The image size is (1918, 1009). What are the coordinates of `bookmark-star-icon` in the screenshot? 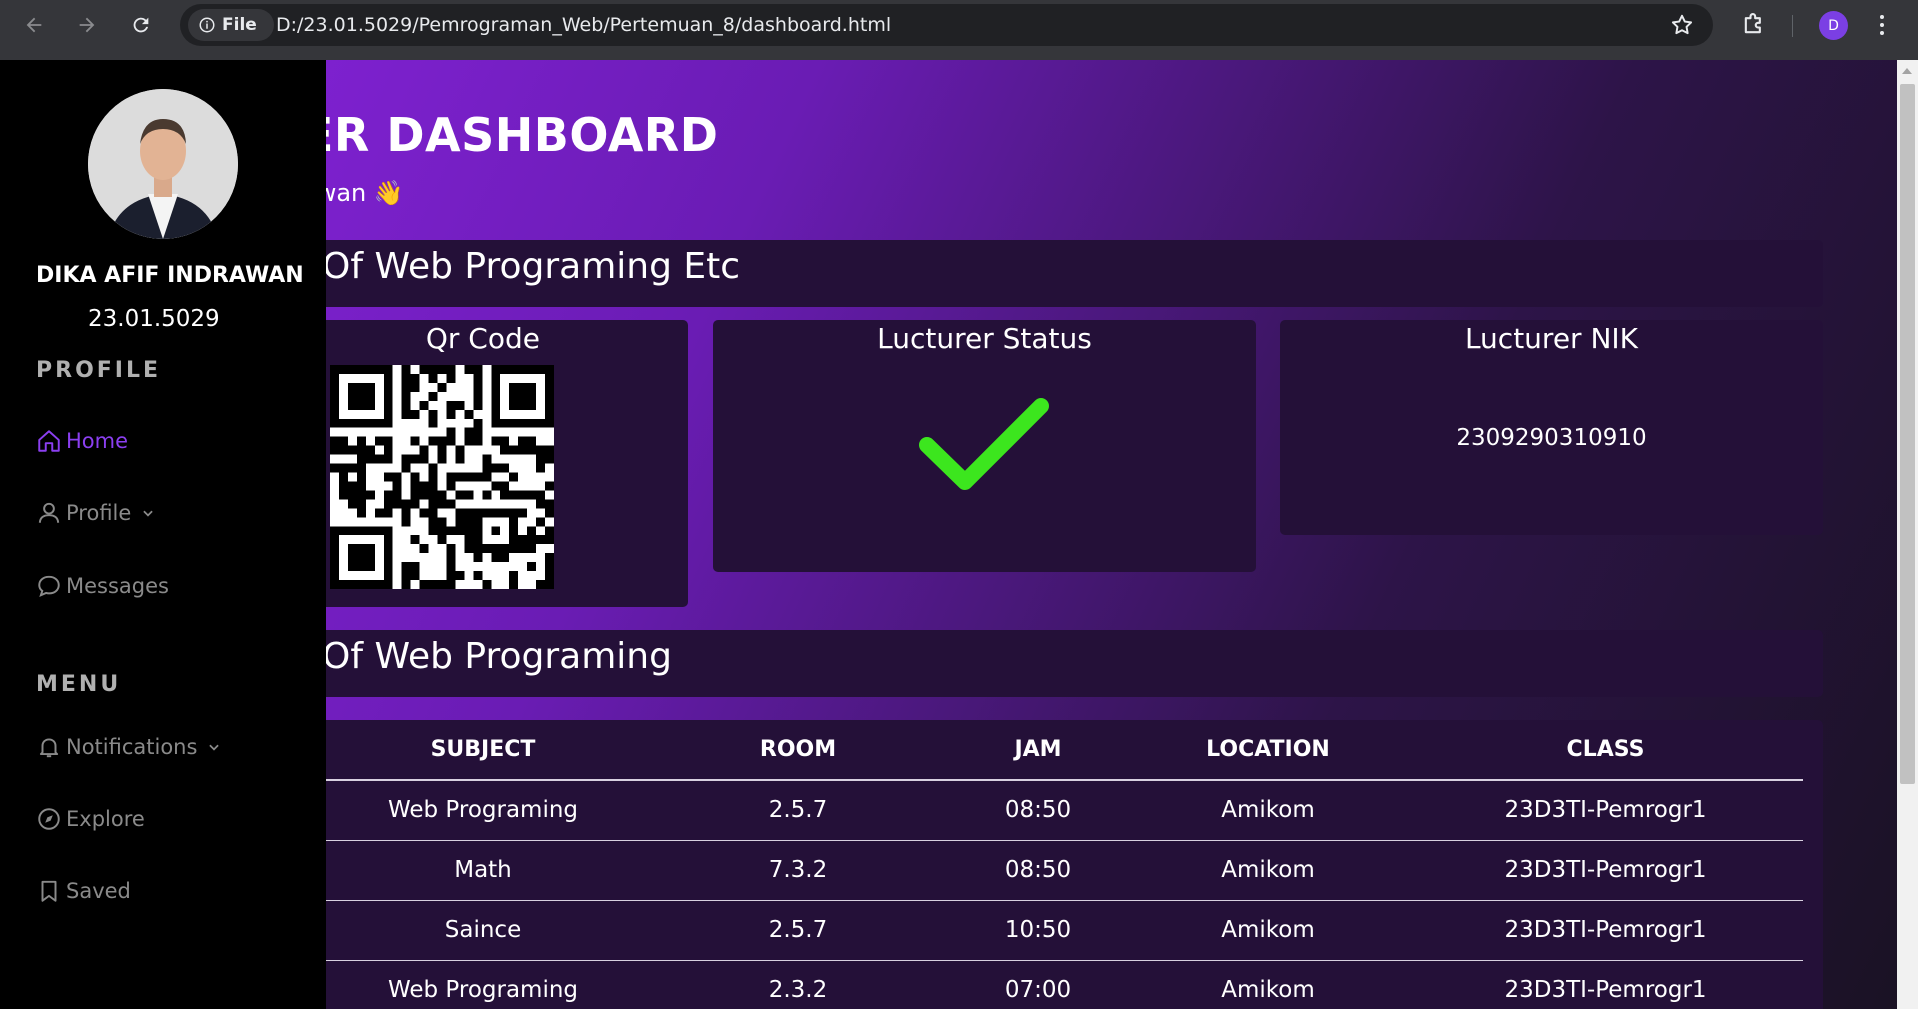 It's located at (1682, 25).